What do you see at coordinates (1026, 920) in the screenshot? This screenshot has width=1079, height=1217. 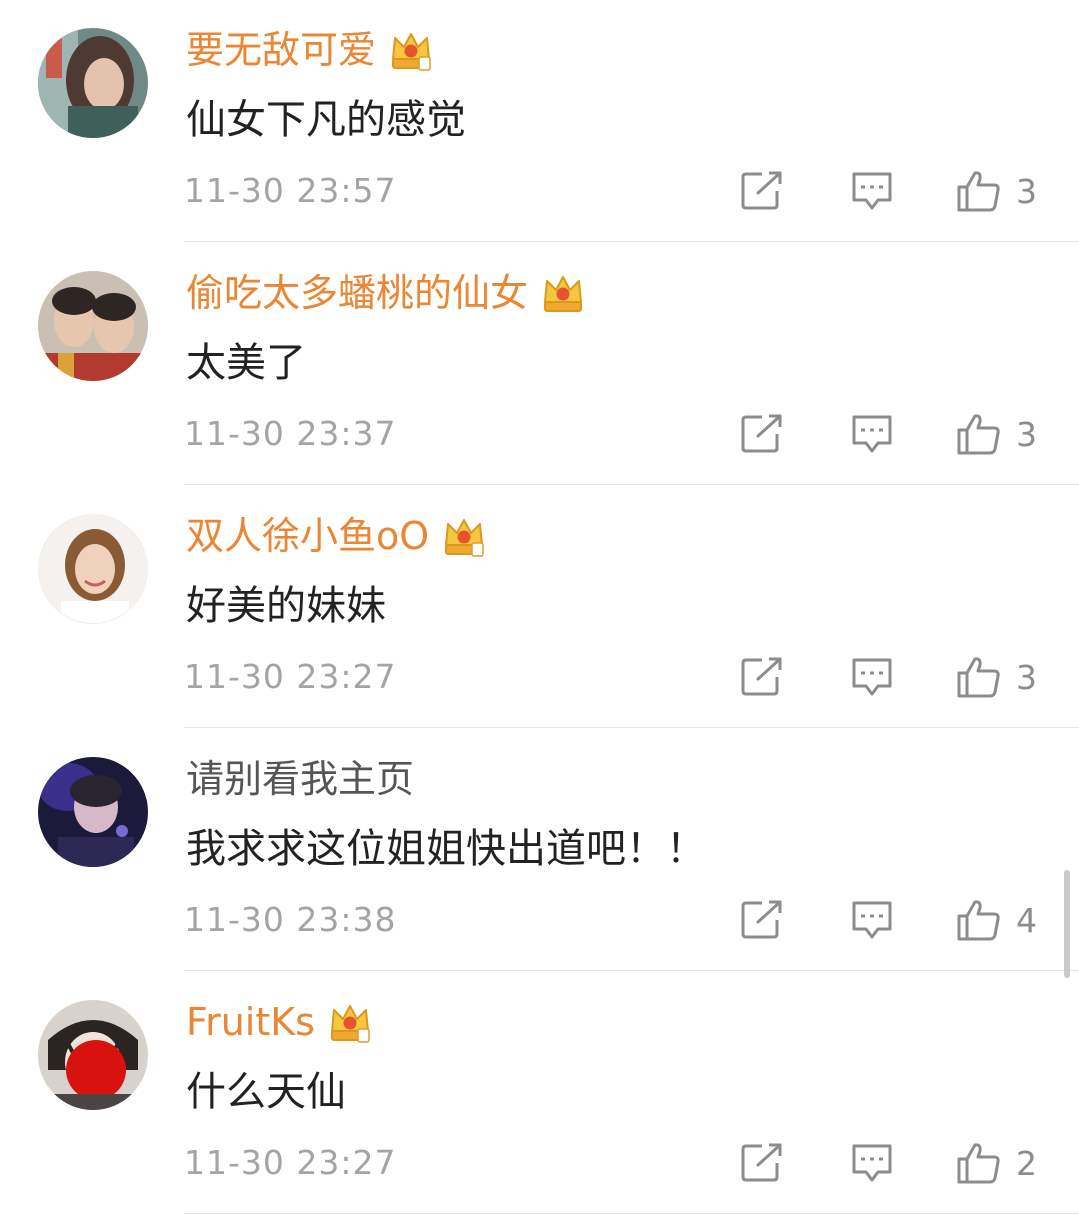 I see `like-count: 4` at bounding box center [1026, 920].